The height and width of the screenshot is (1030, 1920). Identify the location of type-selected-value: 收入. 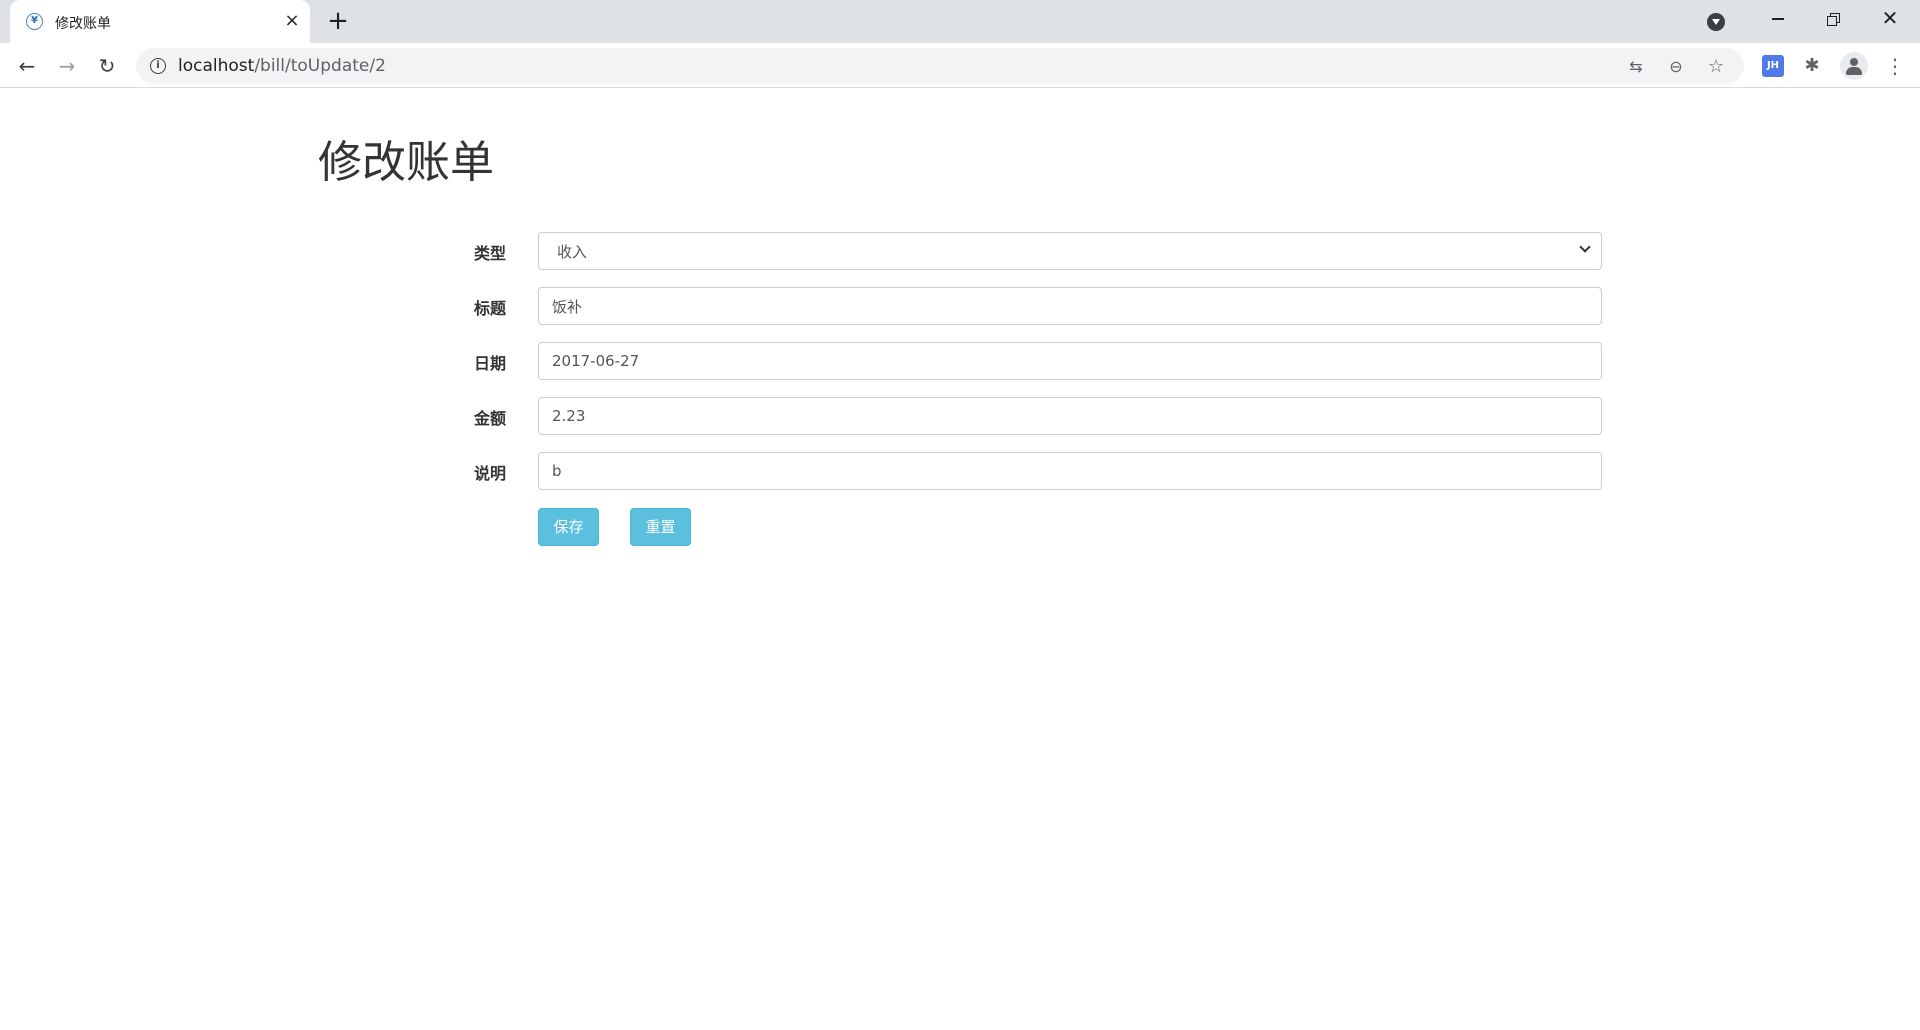
(572, 252).